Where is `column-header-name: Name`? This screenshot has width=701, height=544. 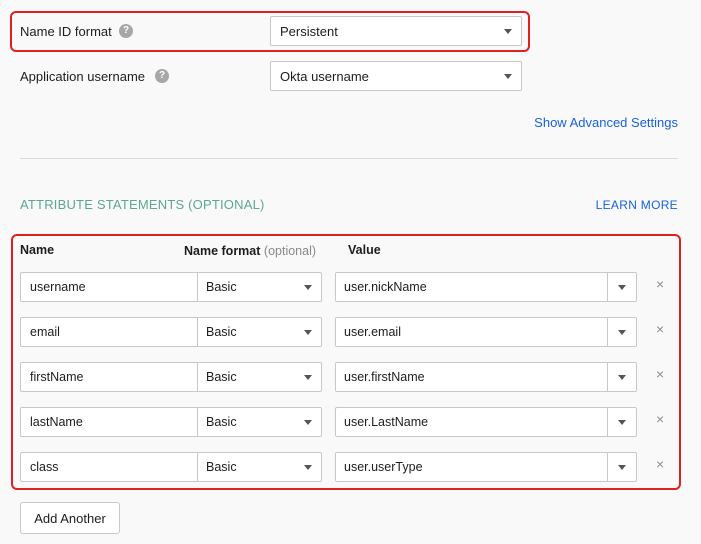 column-header-name: Name is located at coordinates (37, 250).